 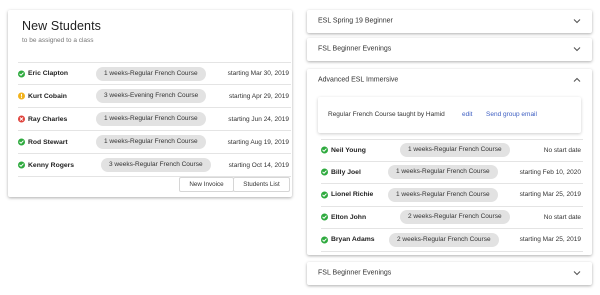 I want to click on student-name: Rod Stewart, so click(x=48, y=142).